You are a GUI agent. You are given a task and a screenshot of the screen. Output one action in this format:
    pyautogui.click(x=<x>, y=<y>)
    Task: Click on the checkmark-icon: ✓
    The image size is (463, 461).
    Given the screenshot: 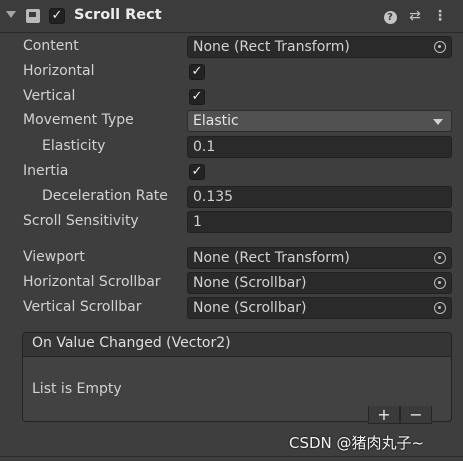 What is the action you would take?
    pyautogui.click(x=57, y=15)
    